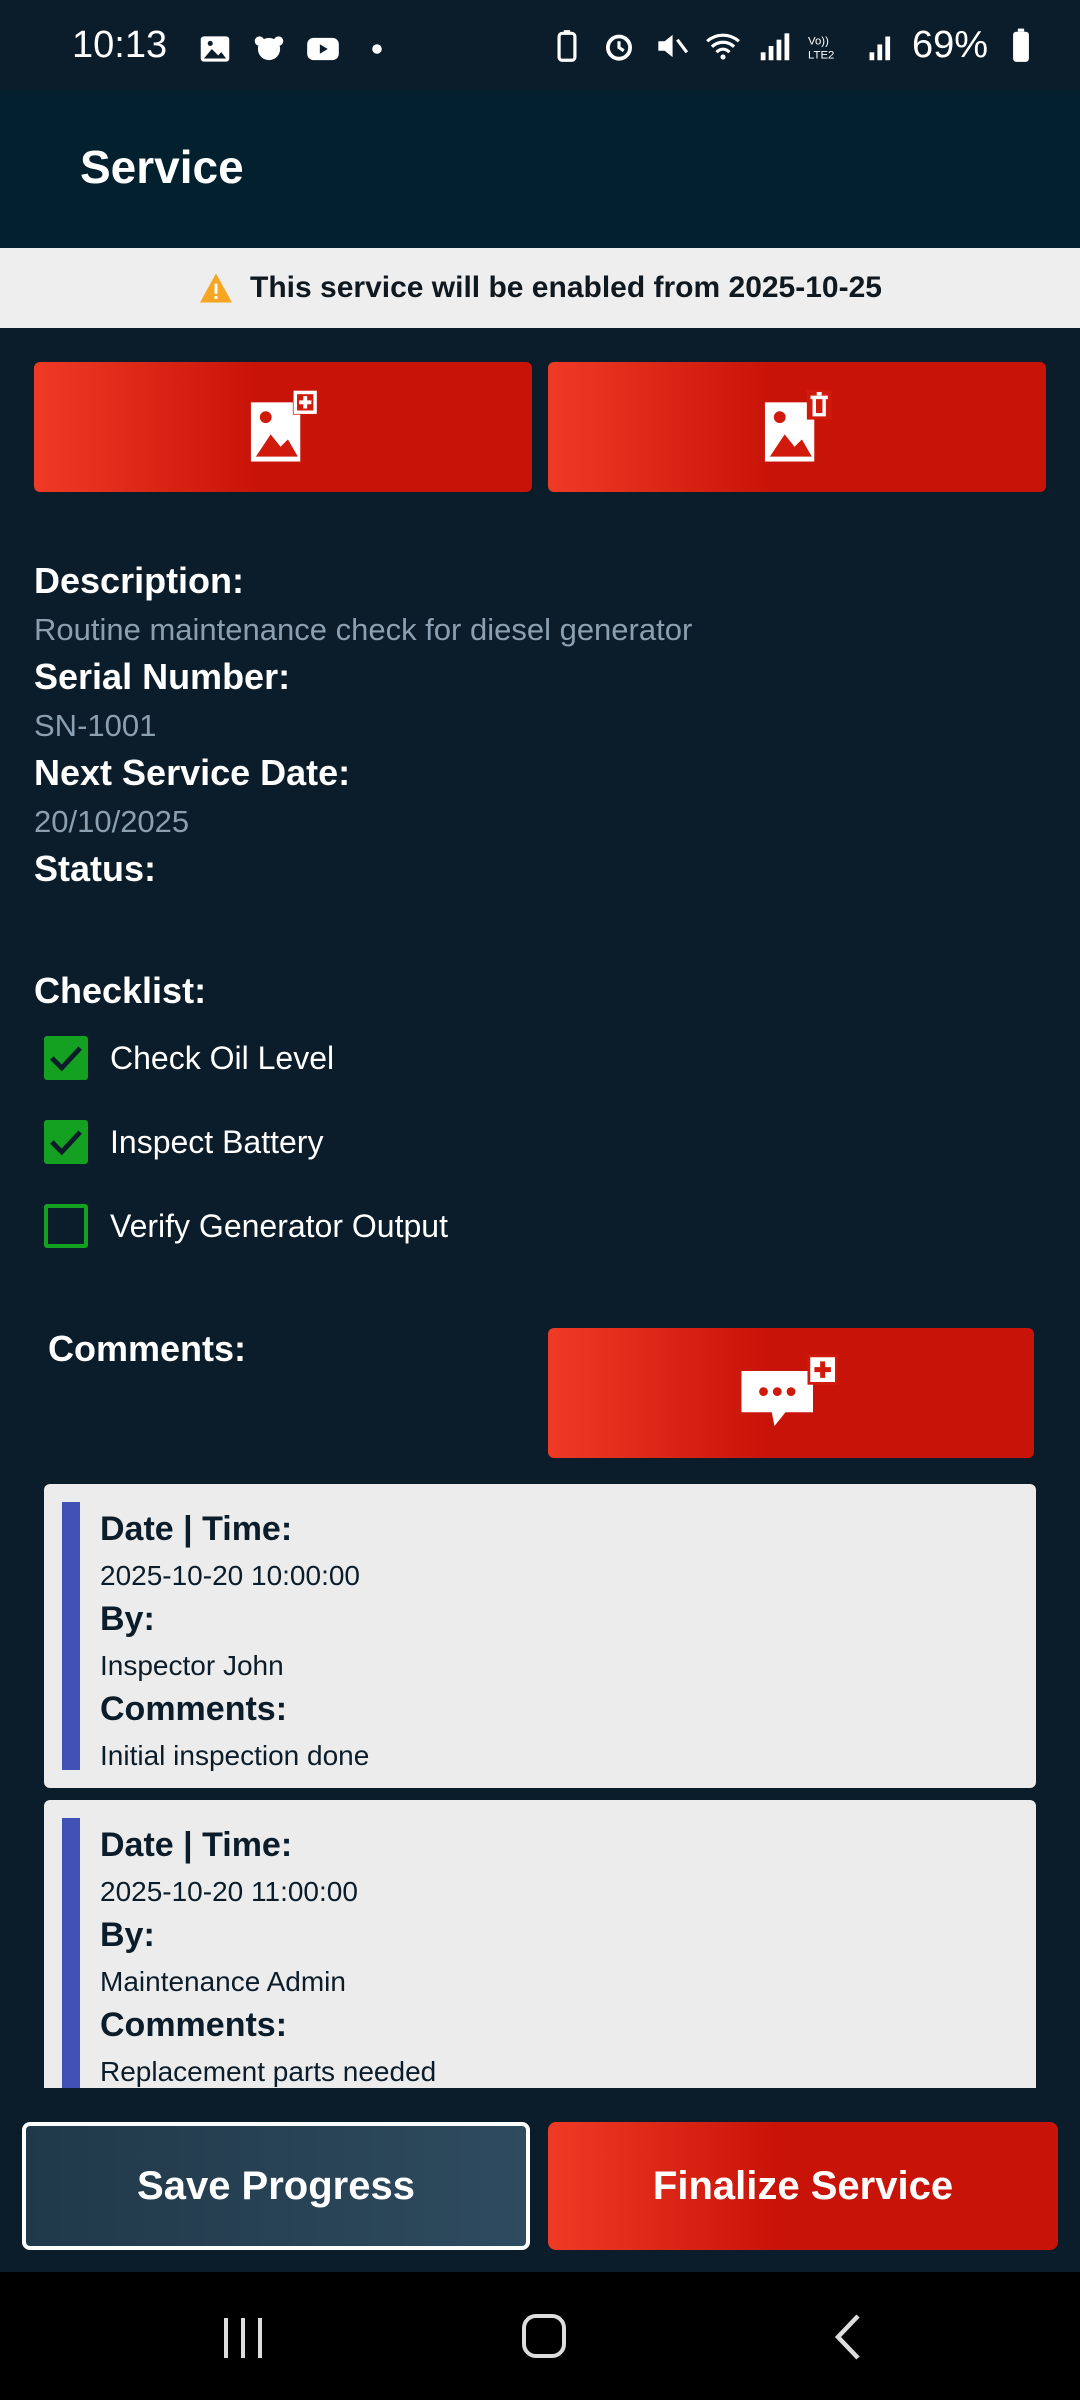  Describe the element at coordinates (279, 1225) in the screenshot. I see `checklist-item-label: Verify Generator Output` at that location.